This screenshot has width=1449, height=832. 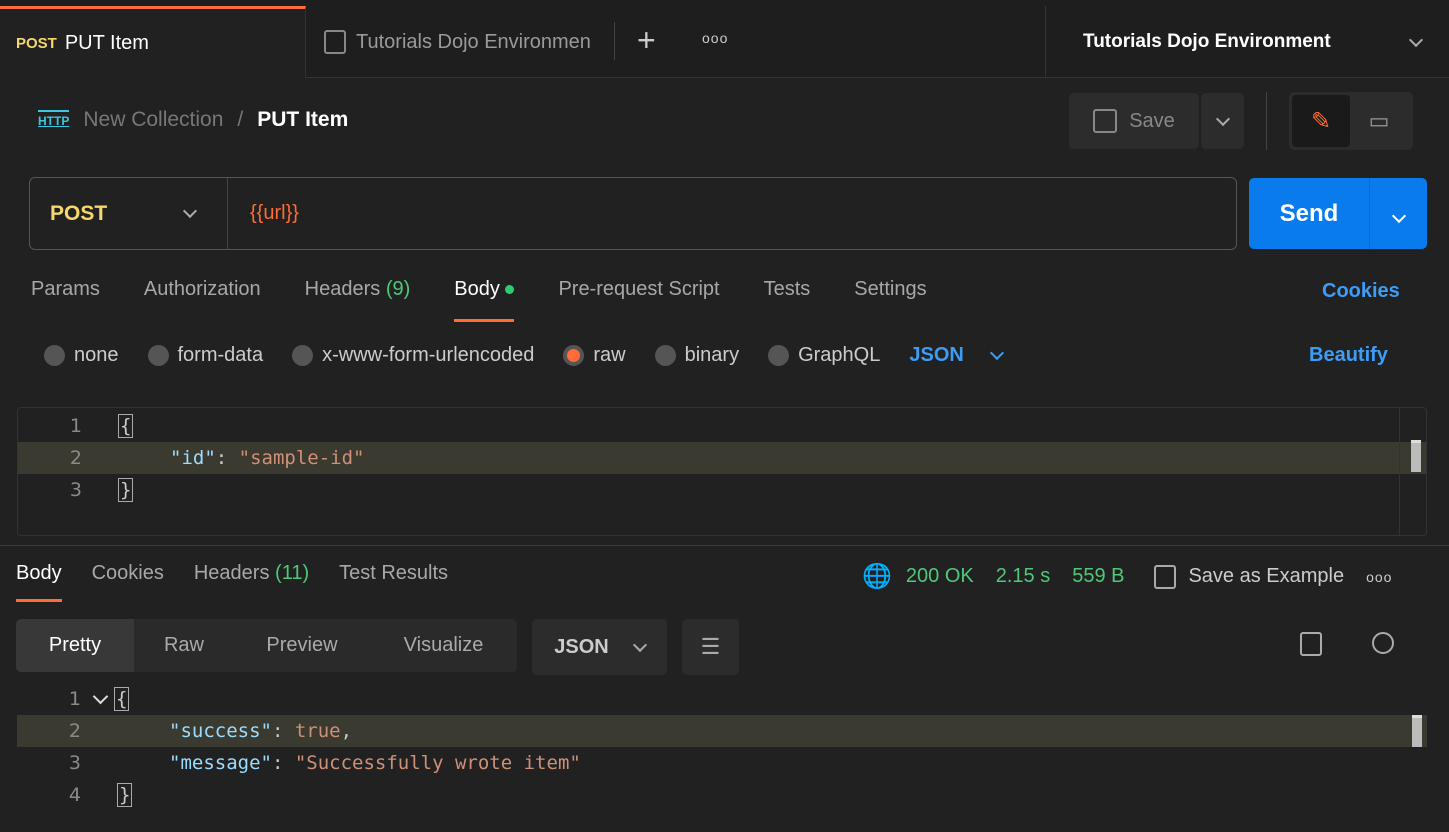 What do you see at coordinates (75, 458) in the screenshot?
I see `line-number: 2` at bounding box center [75, 458].